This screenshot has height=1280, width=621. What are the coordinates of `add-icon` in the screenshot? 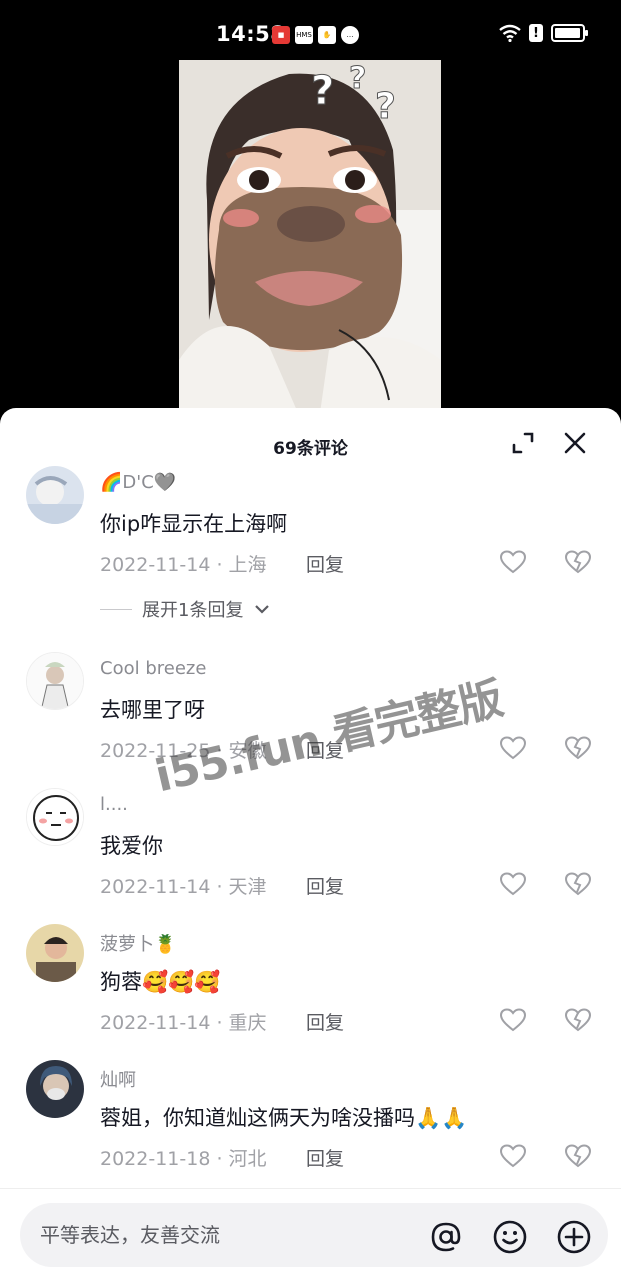 It's located at (574, 1237).